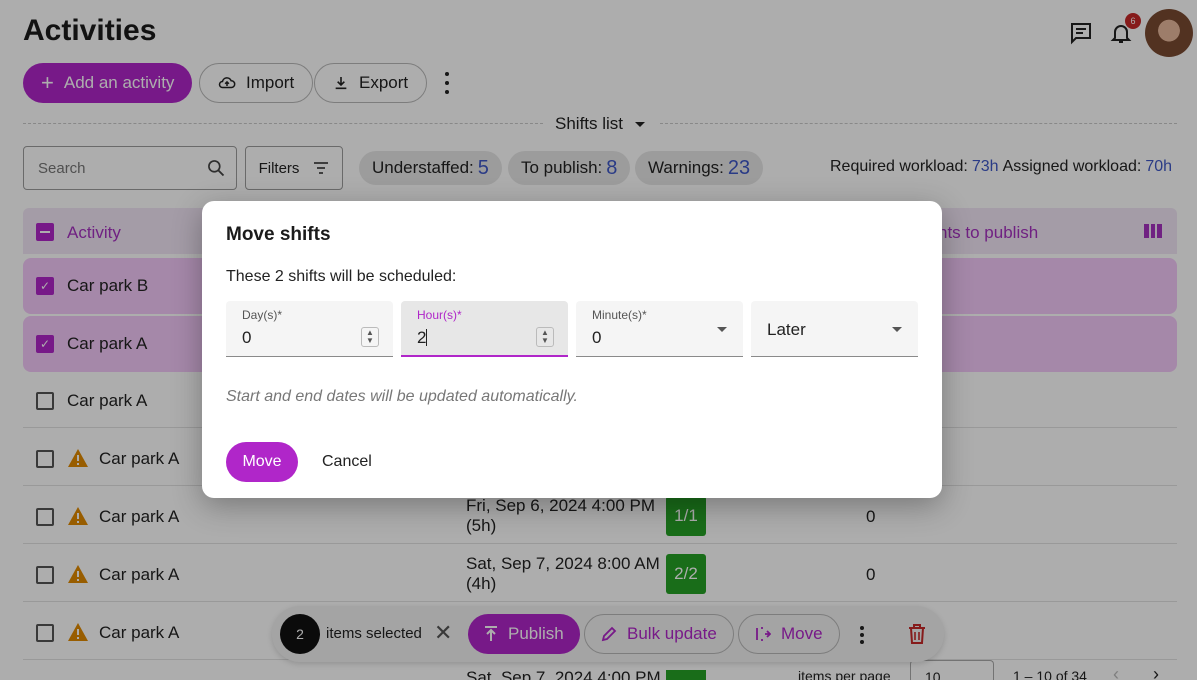  Describe the element at coordinates (341, 276) in the screenshot. I see `dialog-subtitle: These 2 shifts will be scheduled:` at that location.